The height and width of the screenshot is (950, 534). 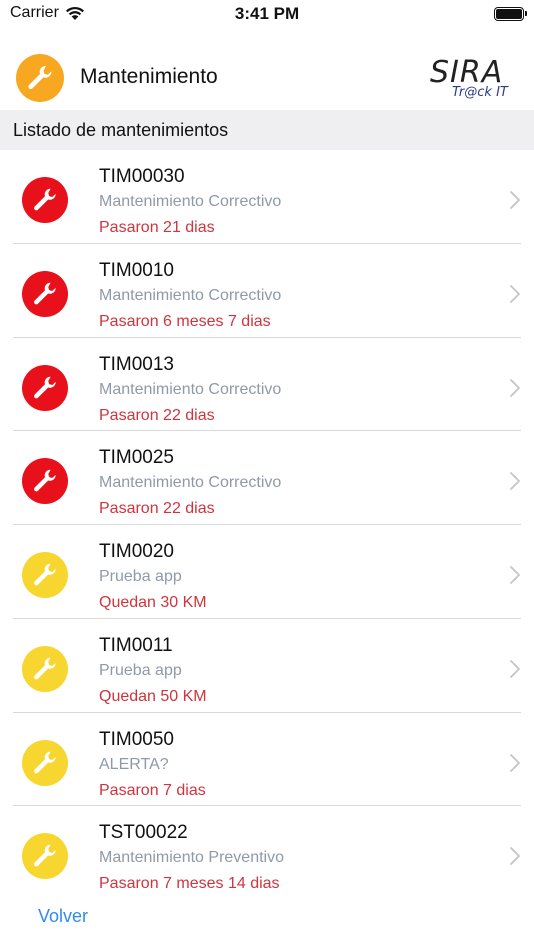 I want to click on item-code: TIM0011, so click(x=136, y=645).